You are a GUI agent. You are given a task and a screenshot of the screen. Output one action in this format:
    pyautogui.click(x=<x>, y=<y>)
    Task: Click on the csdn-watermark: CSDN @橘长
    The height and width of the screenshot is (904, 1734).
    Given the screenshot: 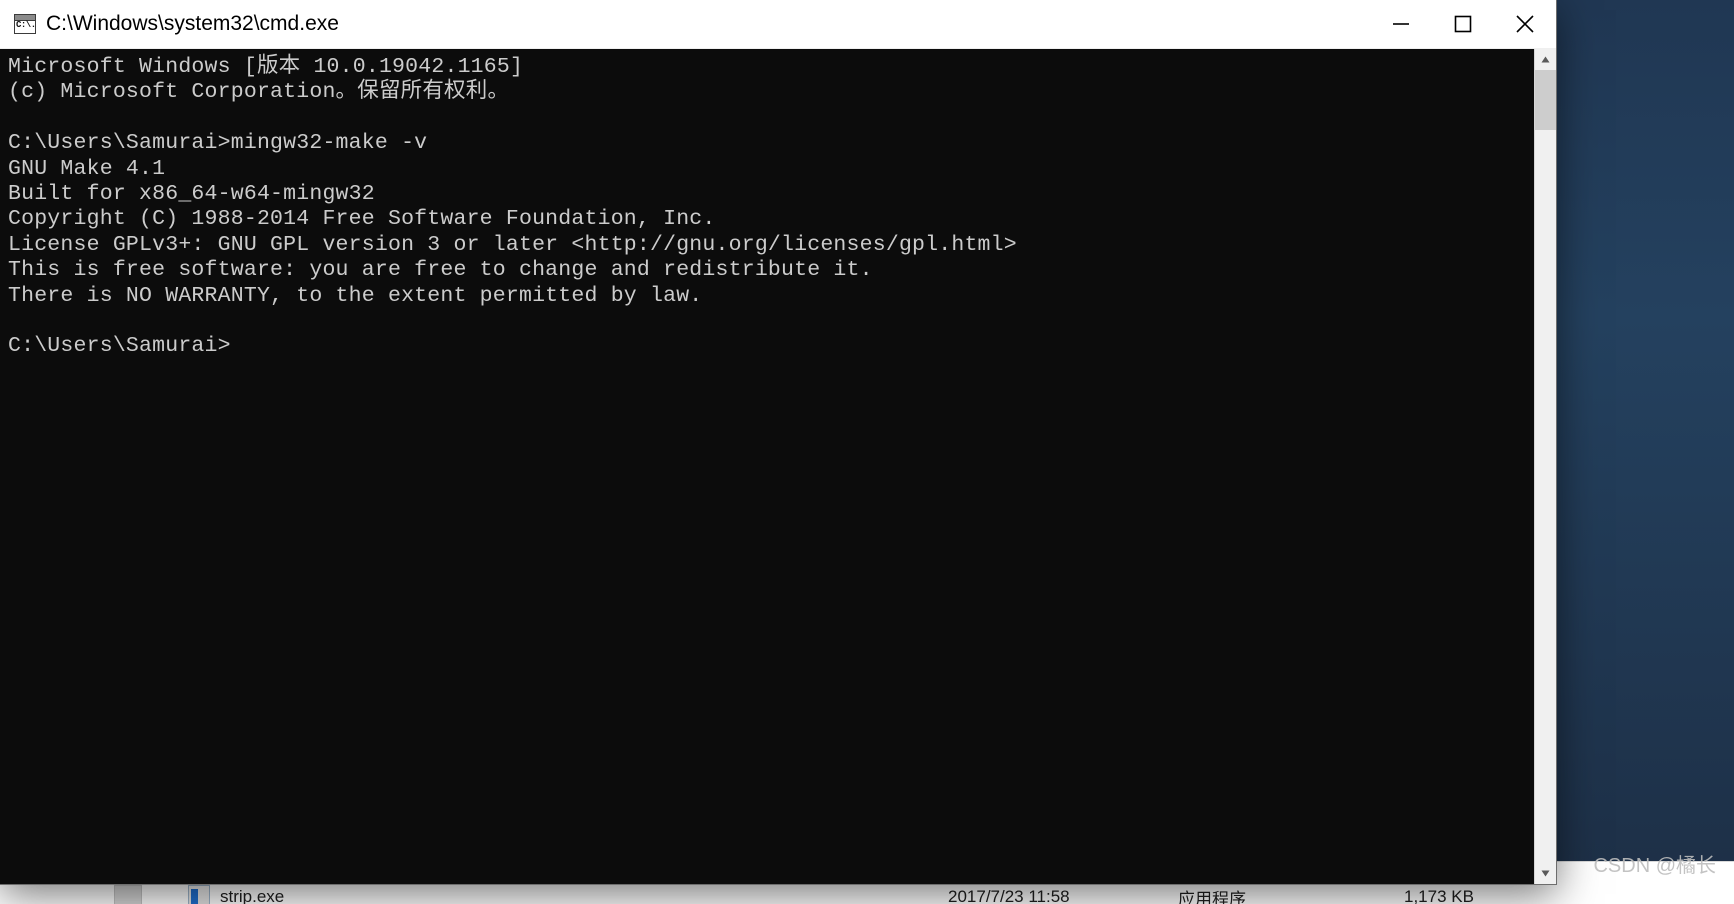 What is the action you would take?
    pyautogui.click(x=1654, y=866)
    